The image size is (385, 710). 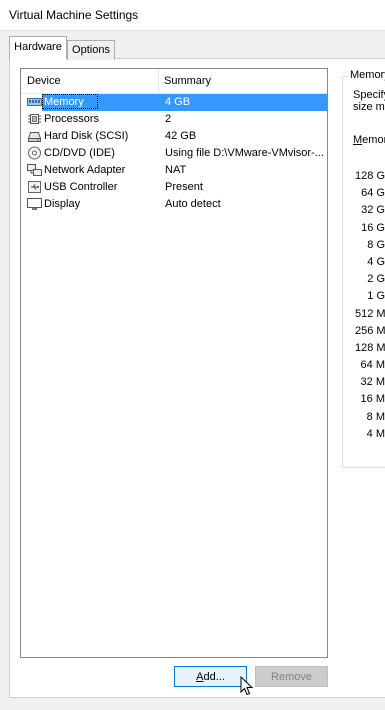 I want to click on memory-description-line: size mu, so click(x=369, y=107).